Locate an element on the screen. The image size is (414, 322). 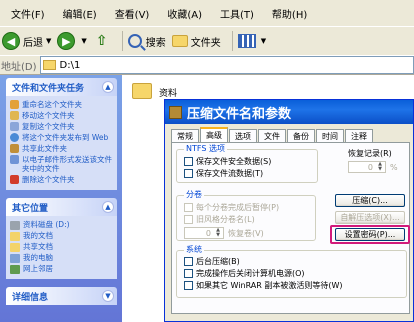
details-panel-header: 详细信息 ▼ is located at coordinates (61, 296).